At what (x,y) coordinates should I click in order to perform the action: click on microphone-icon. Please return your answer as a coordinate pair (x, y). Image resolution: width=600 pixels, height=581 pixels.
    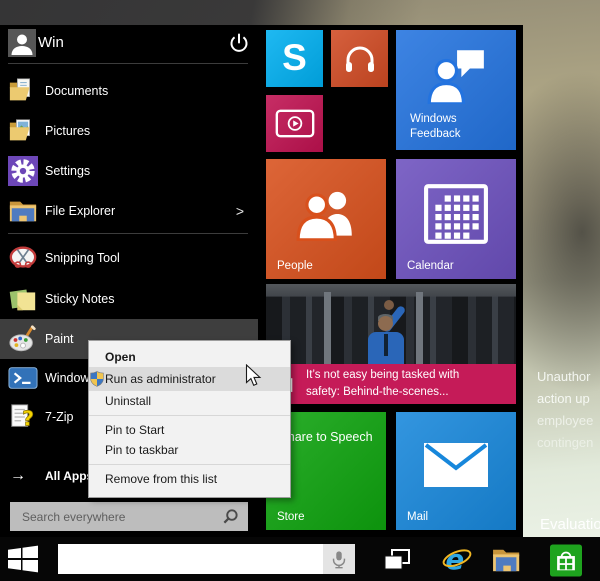
    Looking at the image, I should click on (339, 559).